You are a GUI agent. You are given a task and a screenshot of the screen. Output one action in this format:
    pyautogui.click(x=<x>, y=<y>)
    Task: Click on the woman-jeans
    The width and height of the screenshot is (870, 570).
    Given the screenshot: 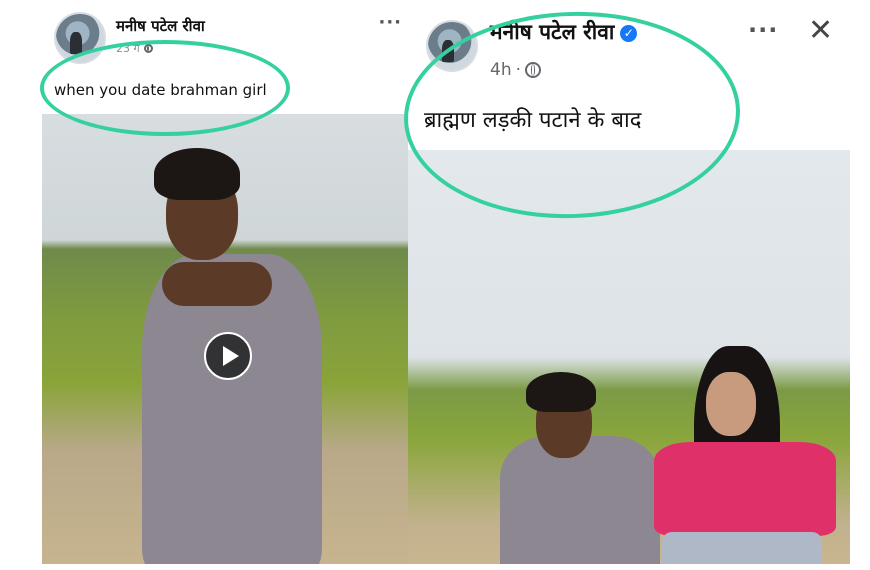 What is the action you would take?
    pyautogui.click(x=742, y=548)
    